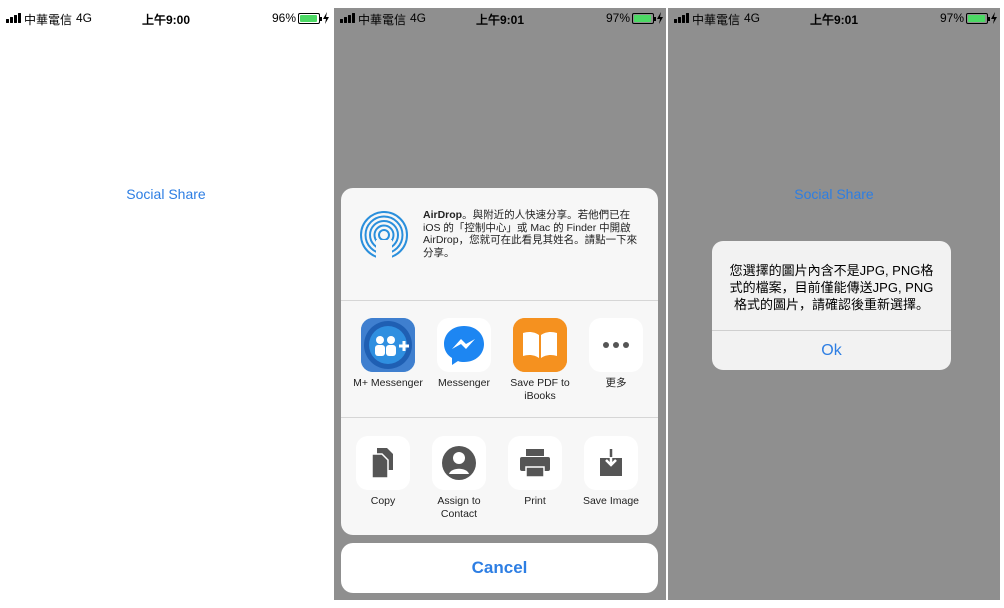  I want to click on action-assign-to-contact: Assign to Contact, so click(459, 478).